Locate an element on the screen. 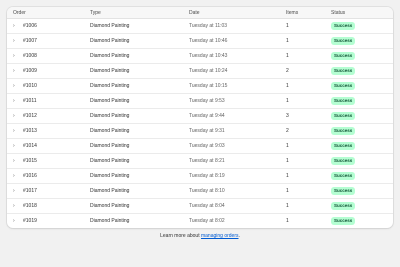 The height and width of the screenshot is (267, 400). order-date: Tuesday at 10:46 is located at coordinates (237, 41).